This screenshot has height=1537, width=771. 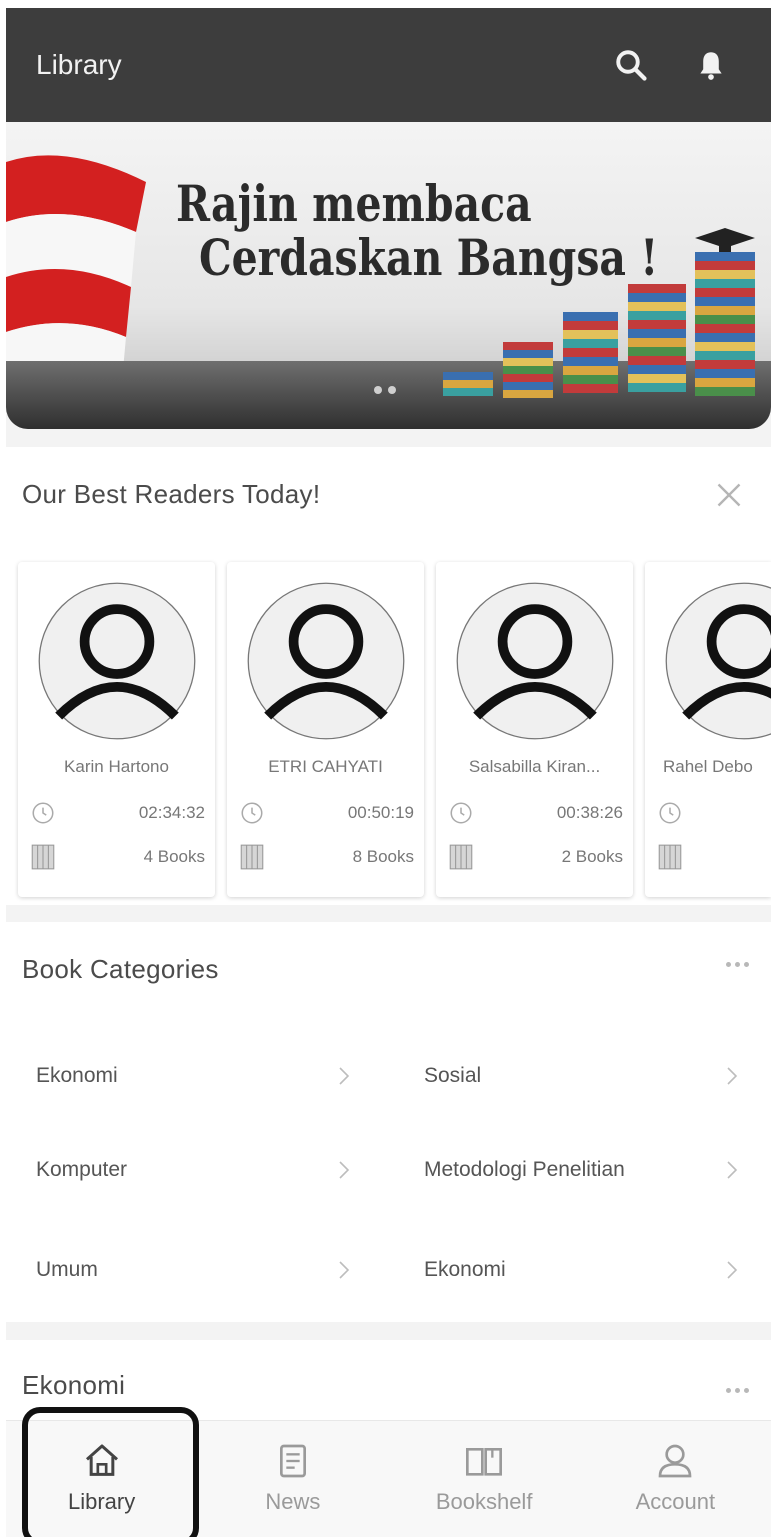 I want to click on banner-pagination, so click(x=385, y=390).